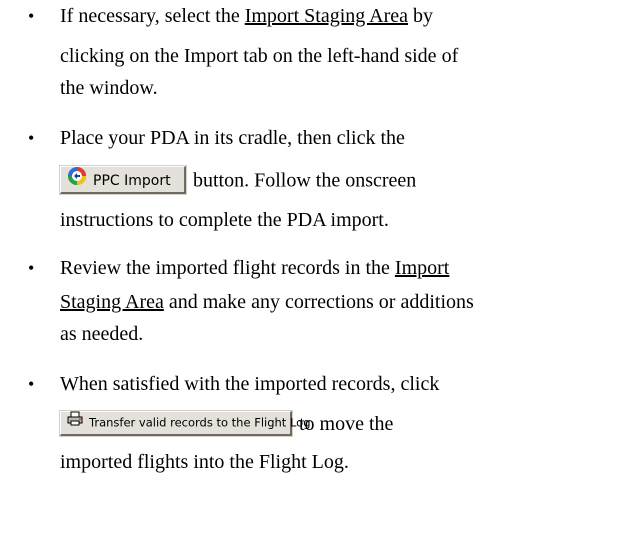  Describe the element at coordinates (109, 88) in the screenshot. I see `list-item-line: the window.` at that location.